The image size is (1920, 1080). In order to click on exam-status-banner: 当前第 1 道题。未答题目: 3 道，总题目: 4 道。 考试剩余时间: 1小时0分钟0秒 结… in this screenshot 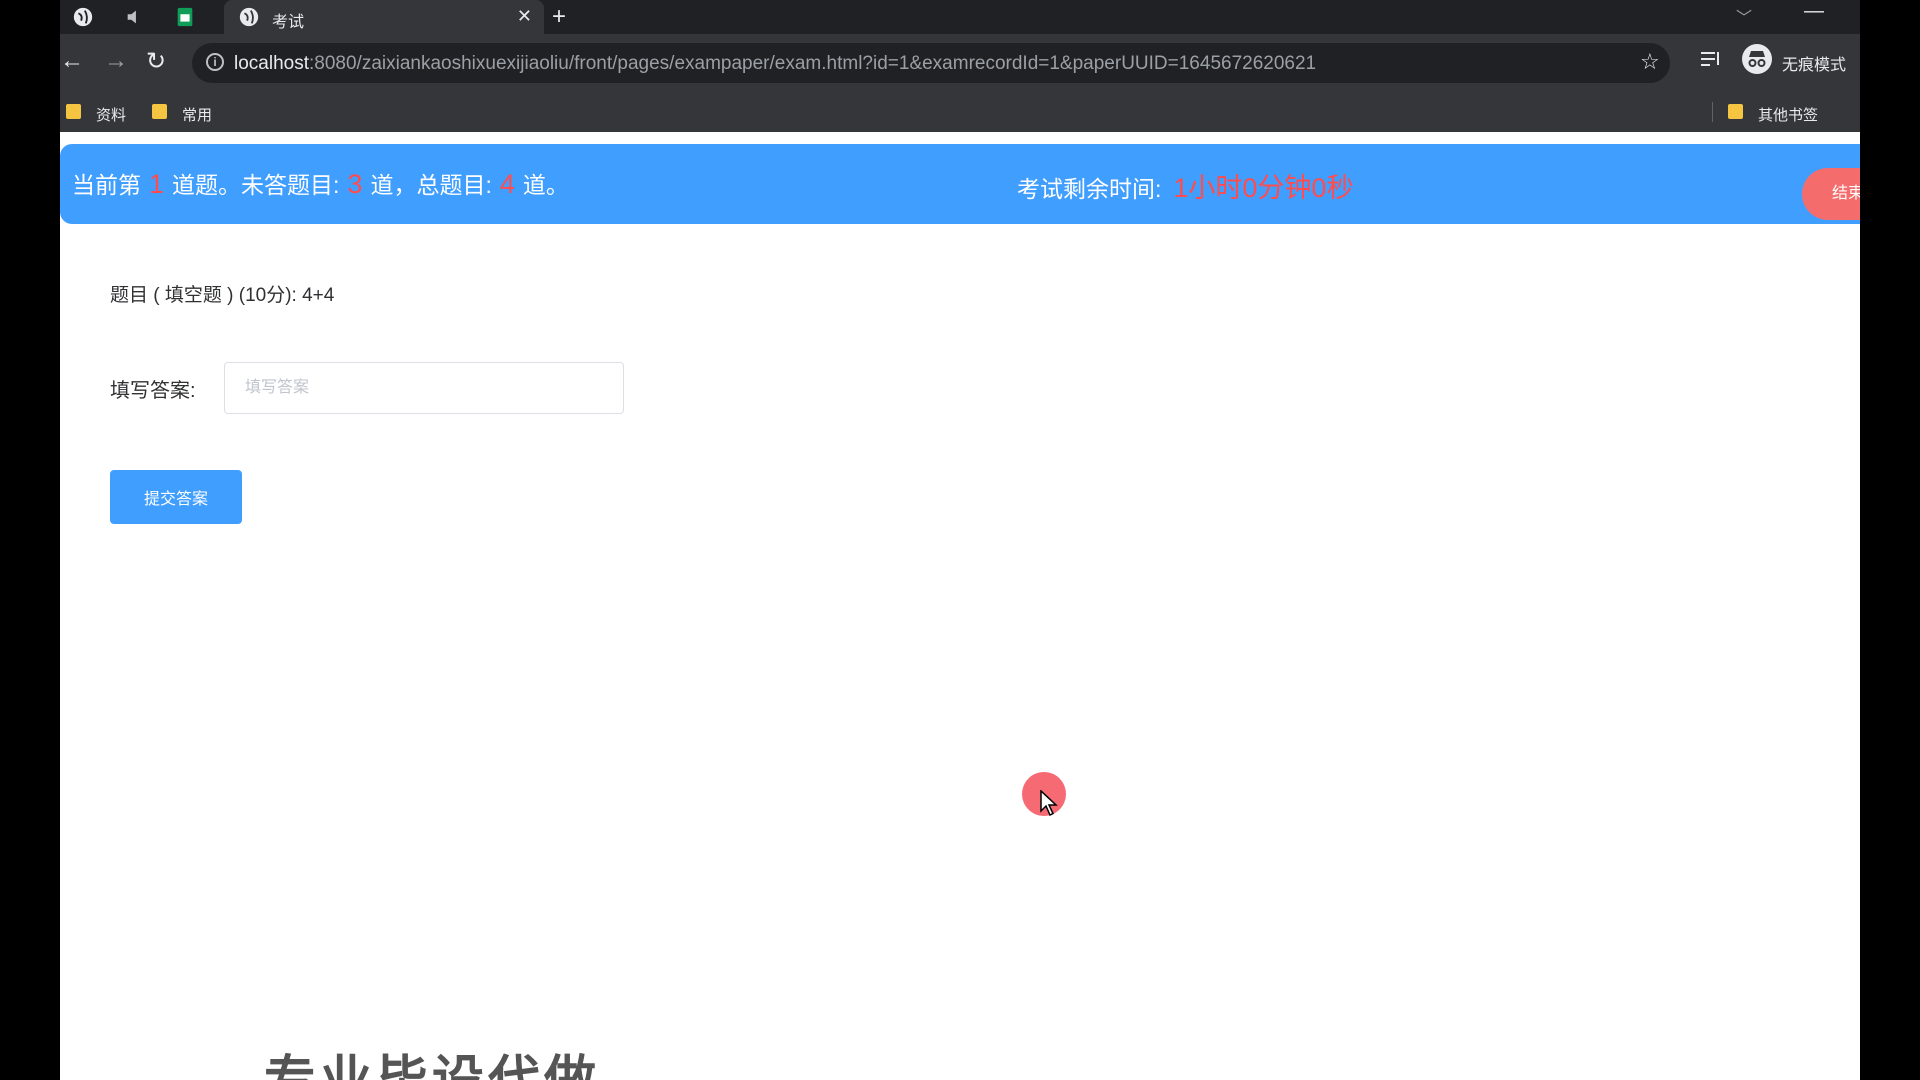, I will do `click(960, 184)`.